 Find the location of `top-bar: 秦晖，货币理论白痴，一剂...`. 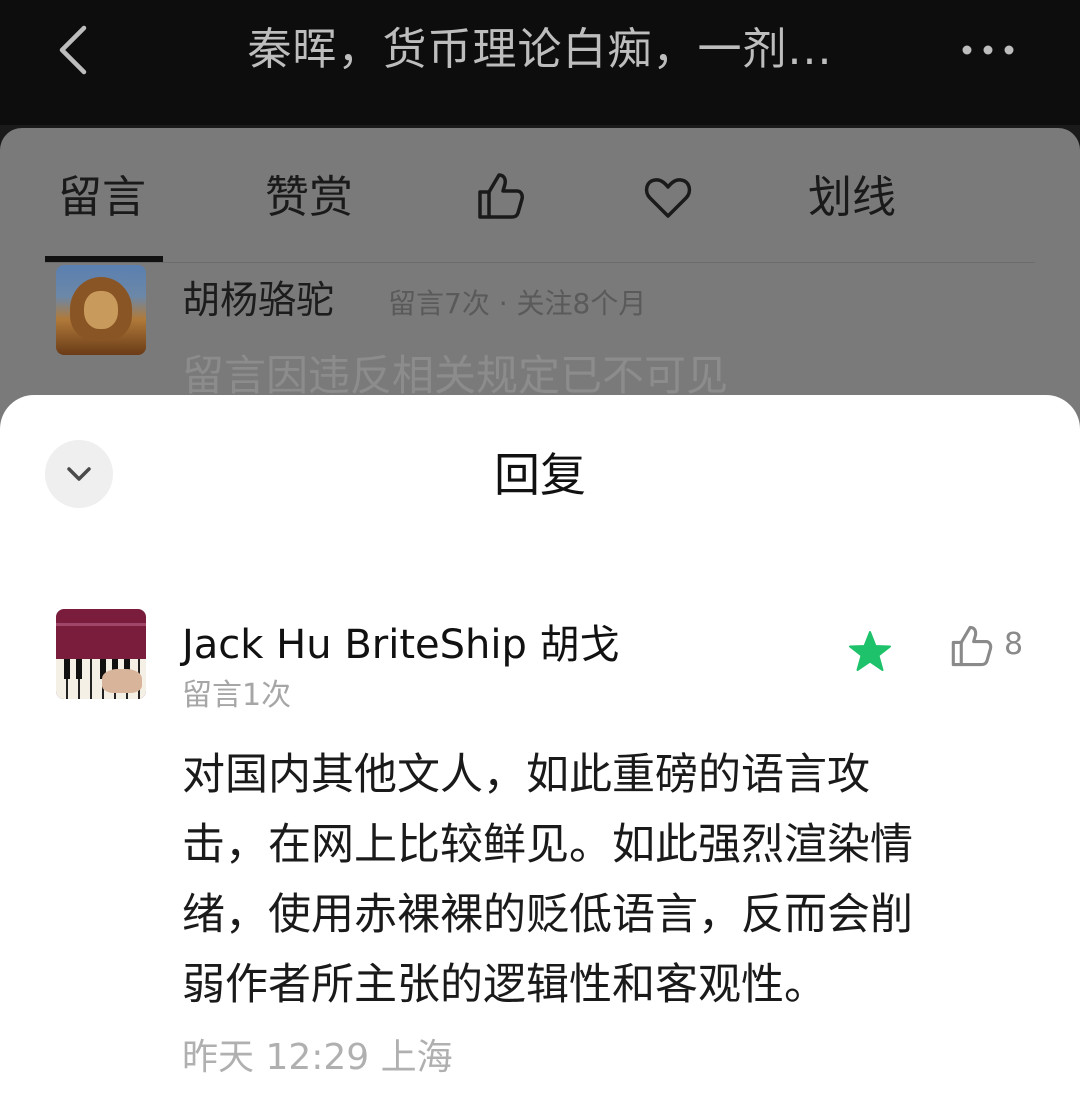

top-bar: 秦晖，货币理论白痴，一剂... is located at coordinates (540, 62).